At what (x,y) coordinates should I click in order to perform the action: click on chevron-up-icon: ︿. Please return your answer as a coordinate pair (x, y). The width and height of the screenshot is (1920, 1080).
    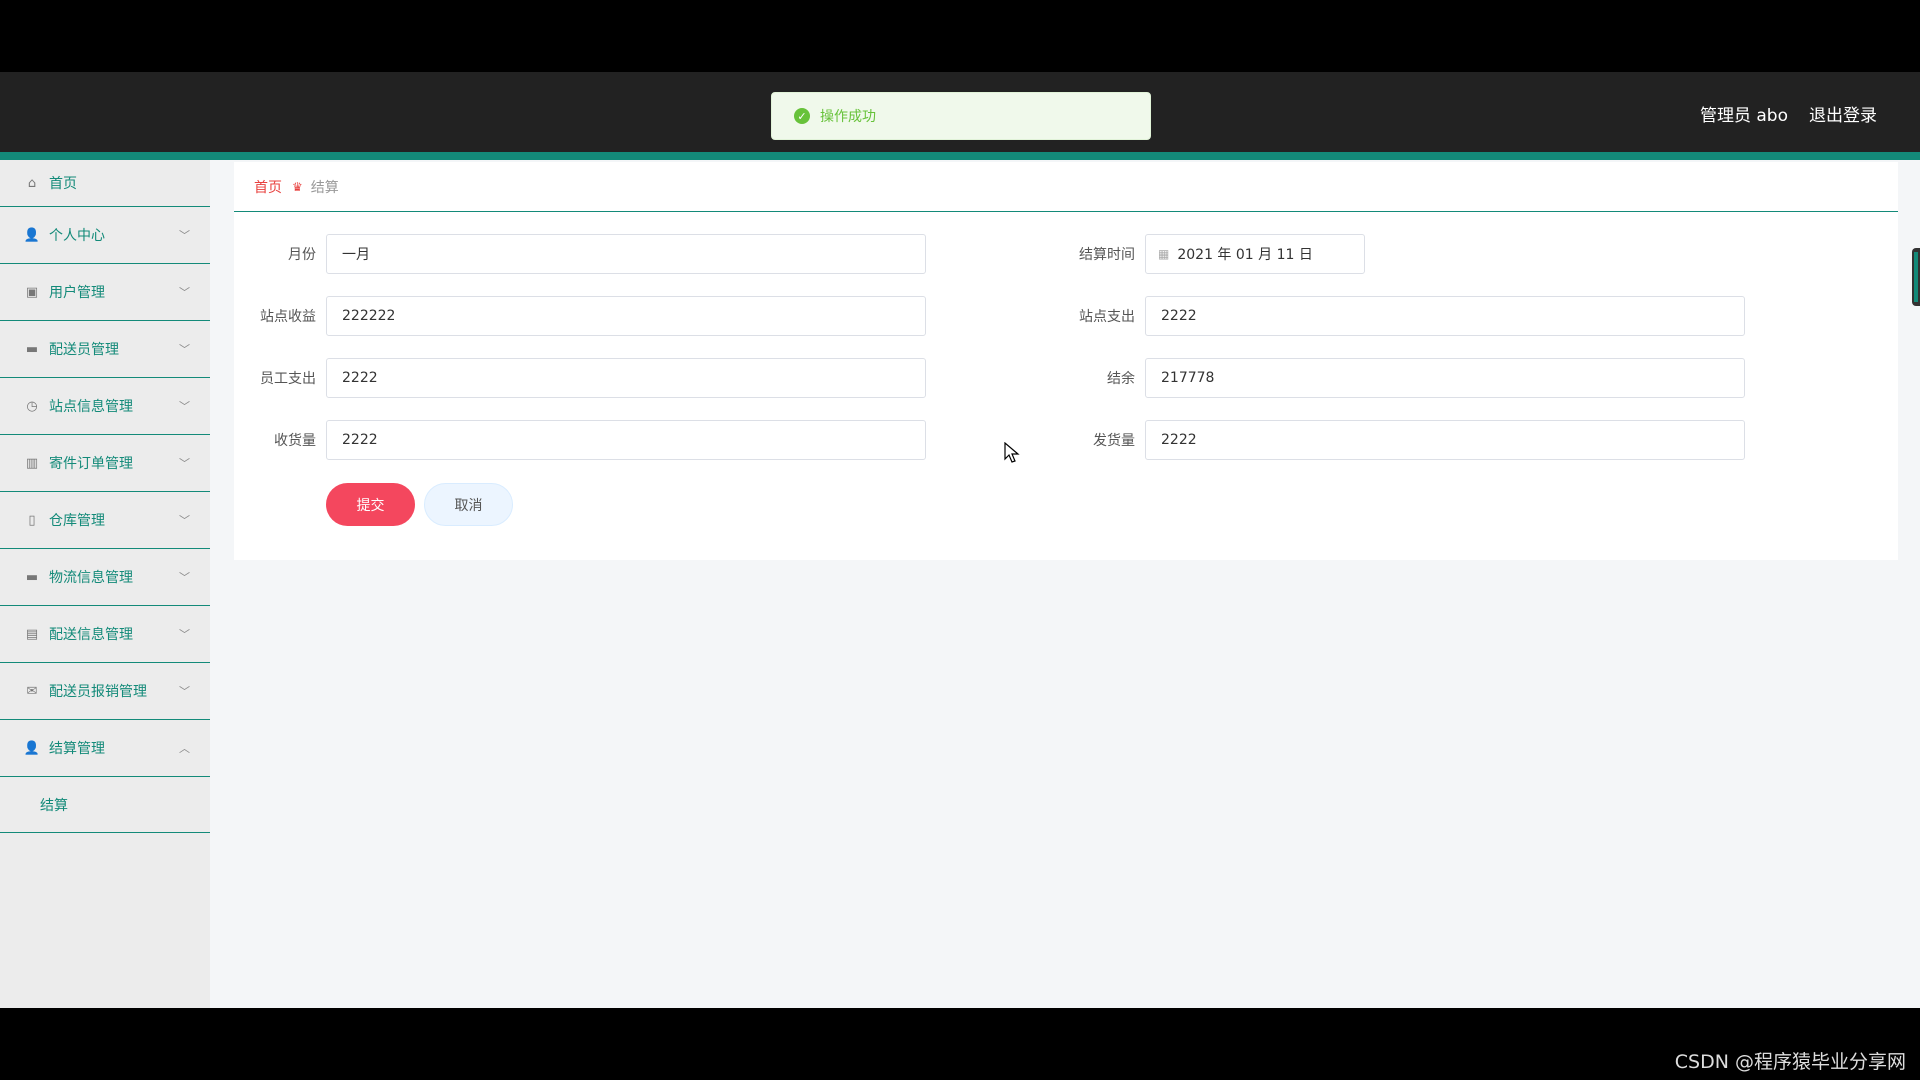
    Looking at the image, I should click on (184, 748).